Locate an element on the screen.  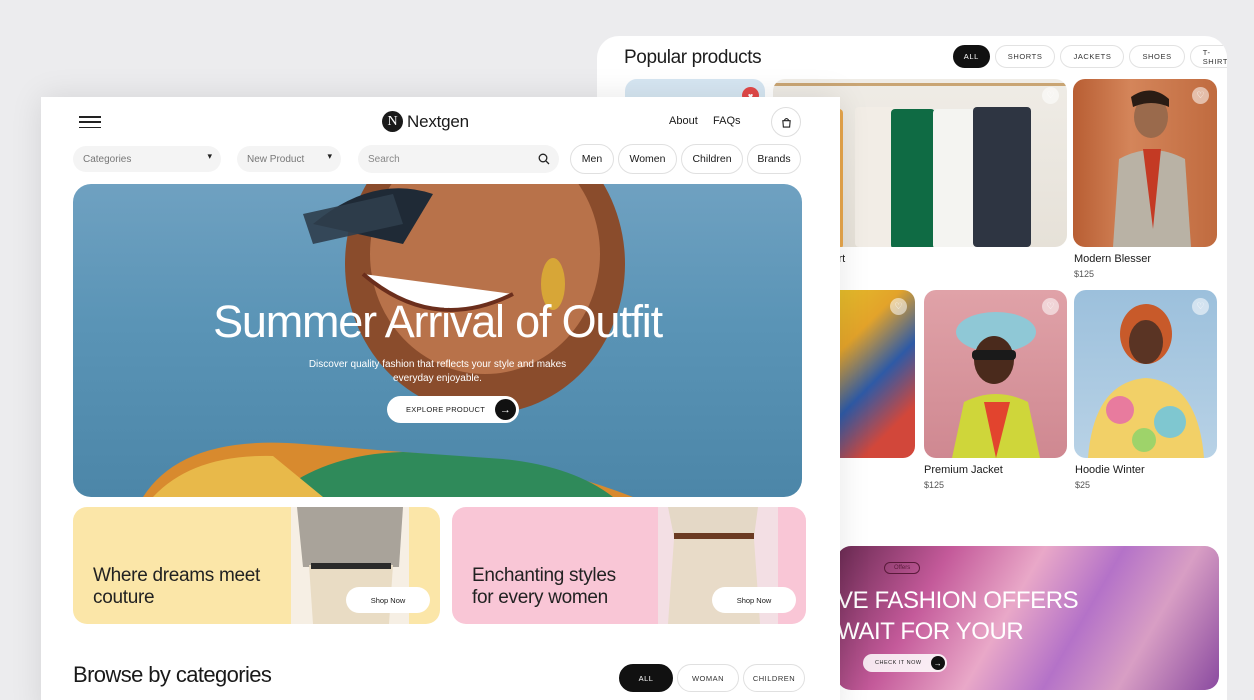
logo: N Nextgen is located at coordinates (425, 121).